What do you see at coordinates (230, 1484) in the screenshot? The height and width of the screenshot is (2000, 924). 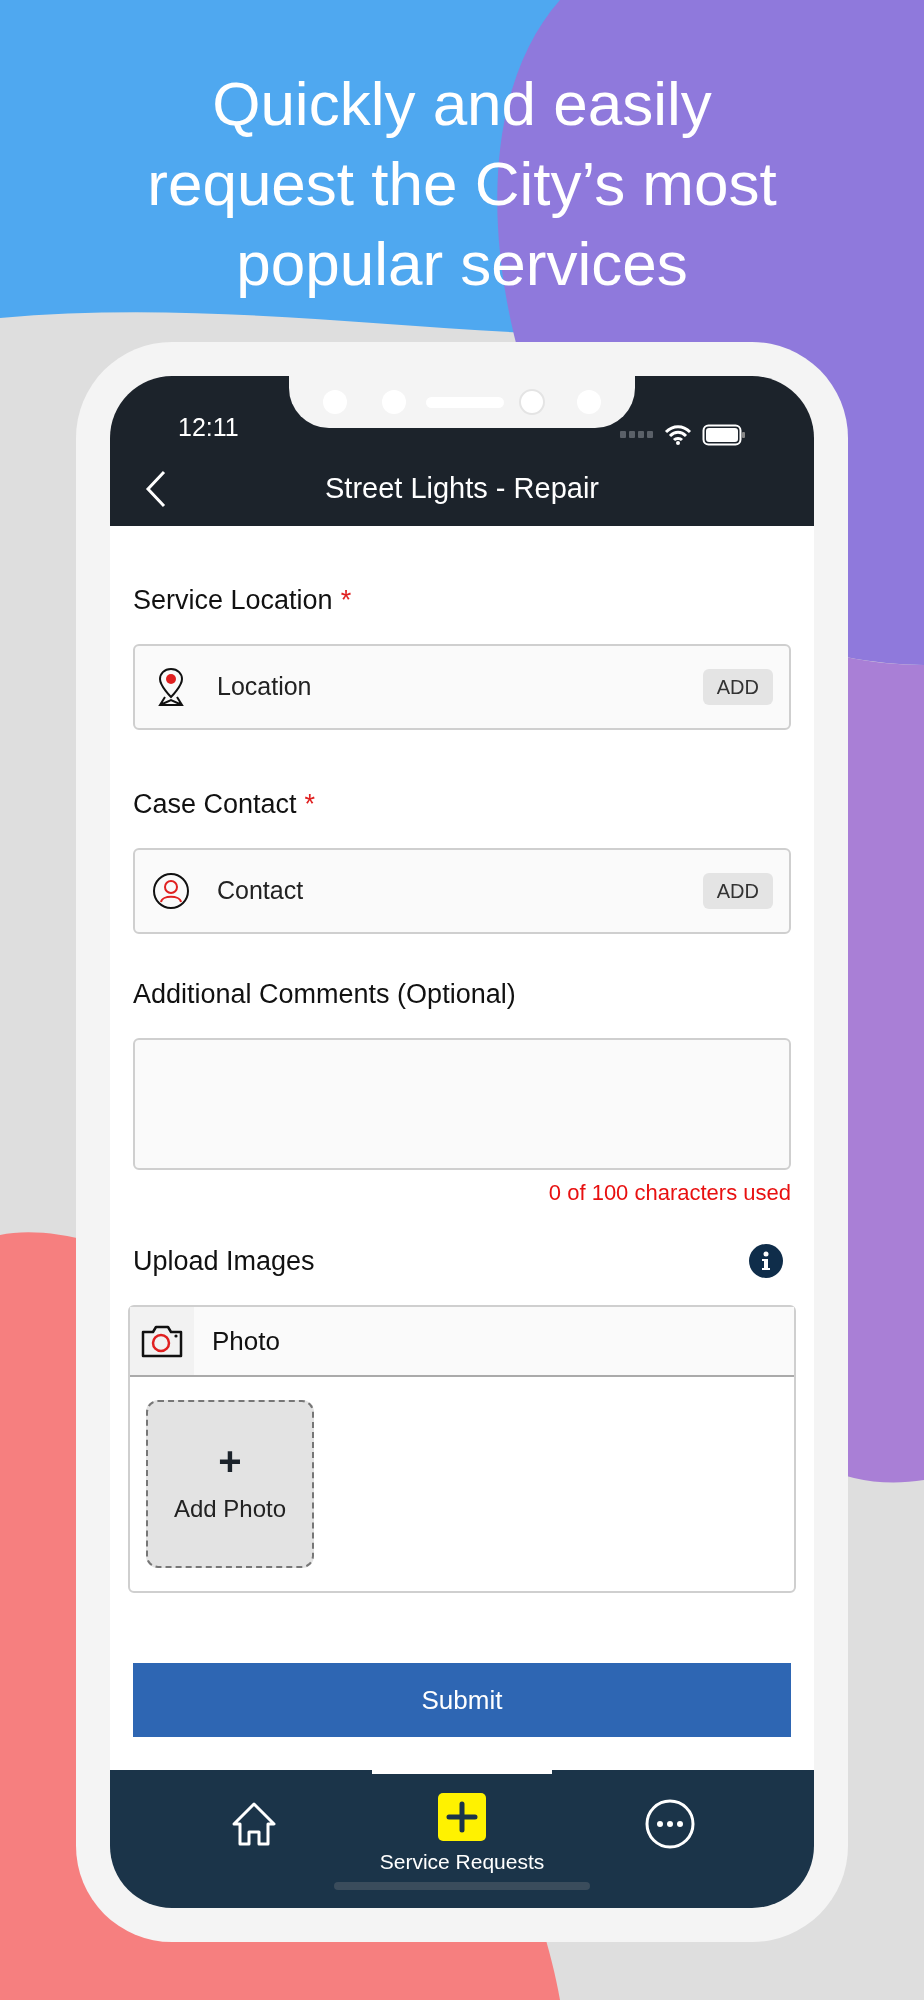 I see `add-photo-button: + Add Photo` at bounding box center [230, 1484].